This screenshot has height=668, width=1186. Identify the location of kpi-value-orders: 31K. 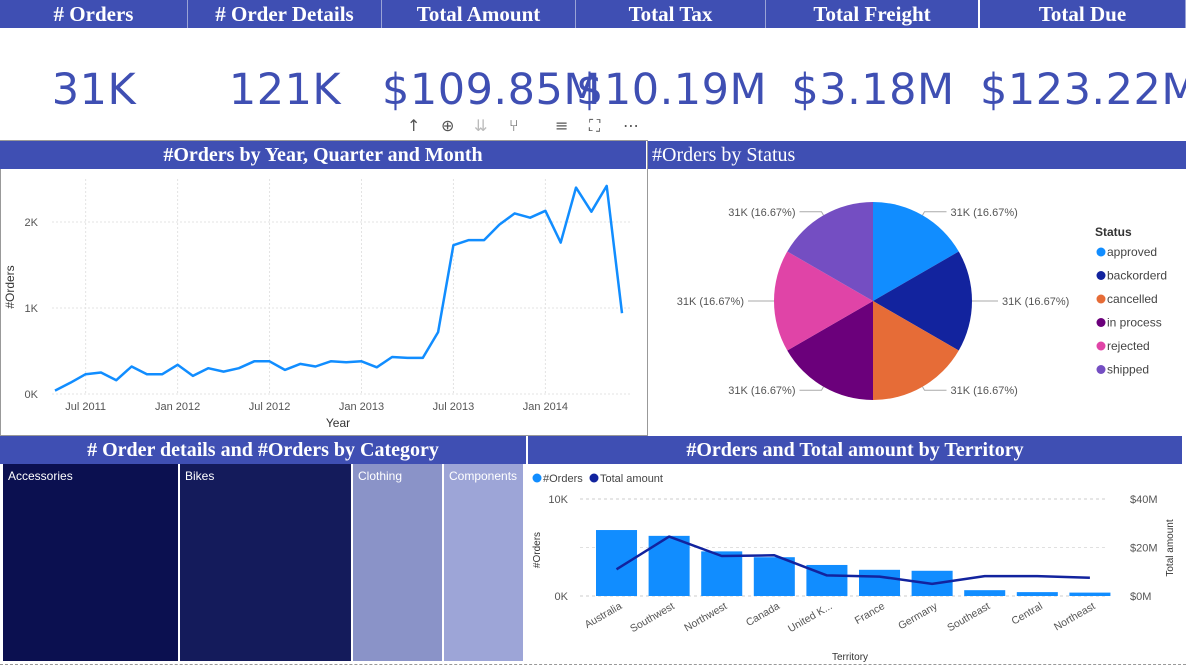
(94, 90).